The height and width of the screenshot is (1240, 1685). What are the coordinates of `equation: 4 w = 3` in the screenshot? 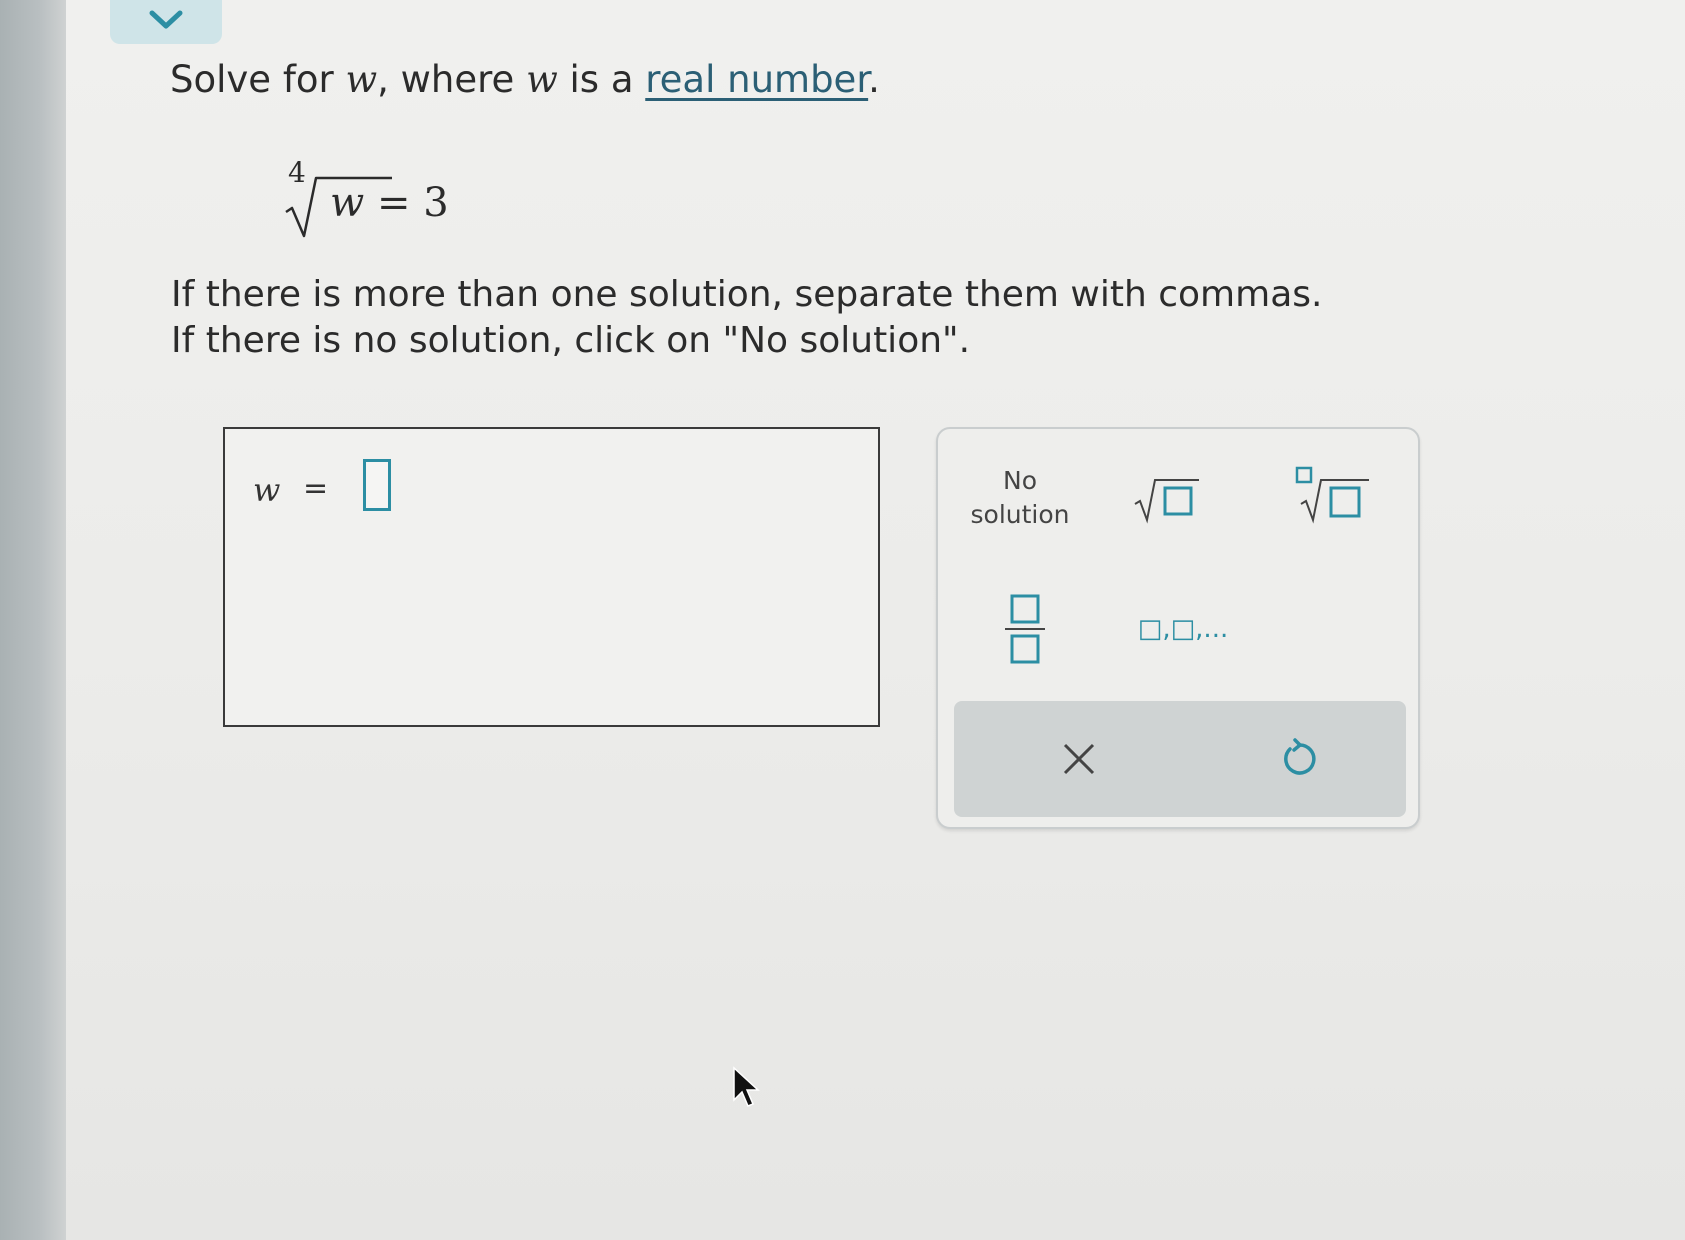 It's located at (367, 195).